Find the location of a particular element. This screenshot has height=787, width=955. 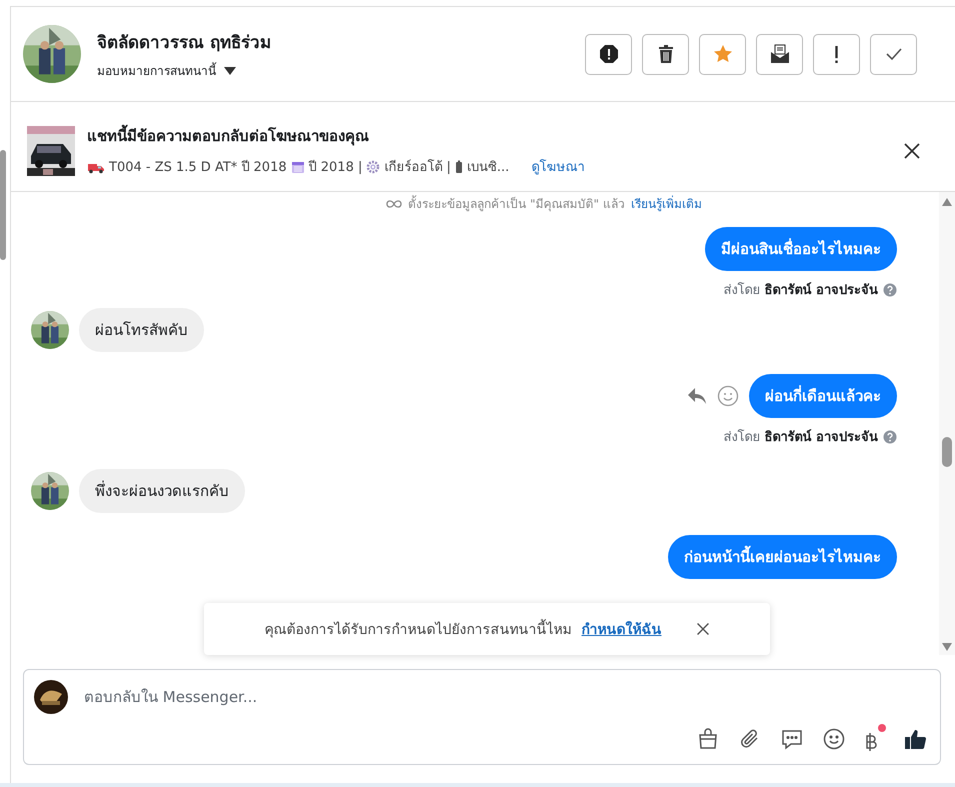

ad-reply-title: แชทนี้มีข้อความตอบกลับต่อโฆษณาของคุณ is located at coordinates (489, 136).